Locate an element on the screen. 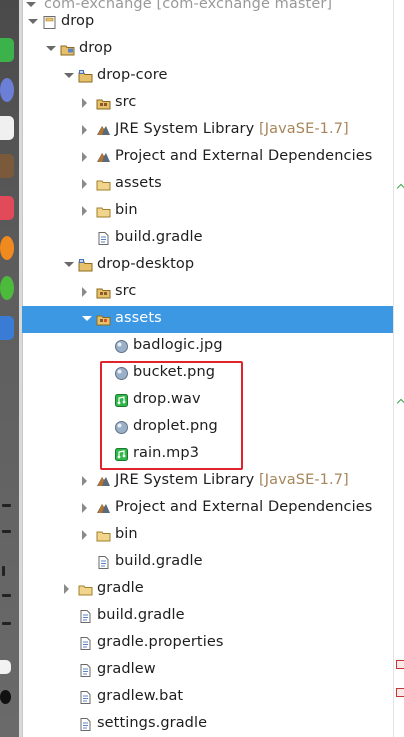  package-folder-icon is located at coordinates (67, 49).